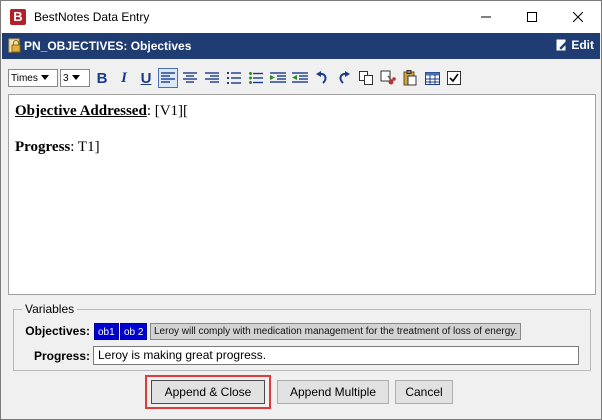 This screenshot has height=420, width=602. Describe the element at coordinates (14, 45) in the screenshot. I see `document-lock-icon` at that location.